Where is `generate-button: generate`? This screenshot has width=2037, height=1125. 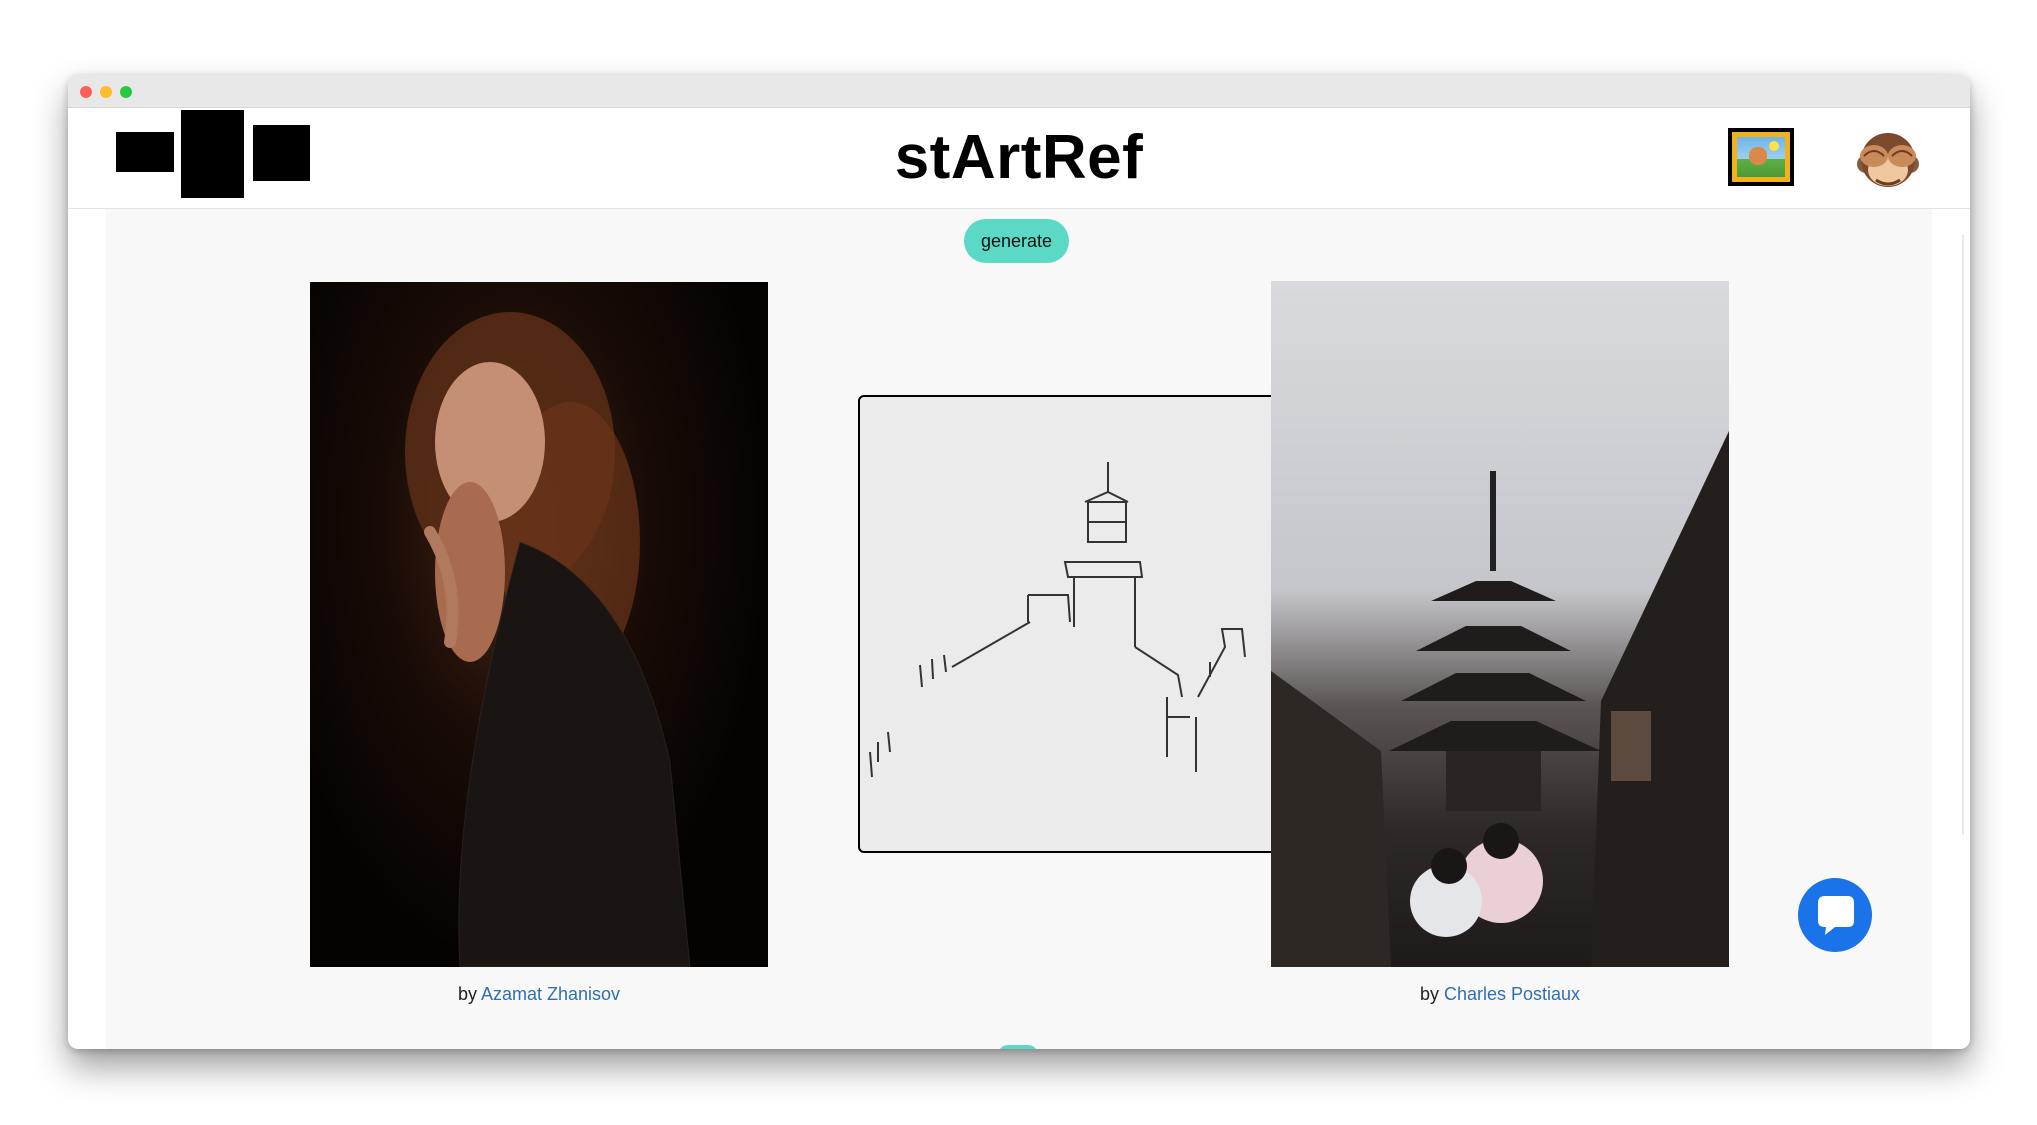 generate-button: generate is located at coordinates (1016, 241).